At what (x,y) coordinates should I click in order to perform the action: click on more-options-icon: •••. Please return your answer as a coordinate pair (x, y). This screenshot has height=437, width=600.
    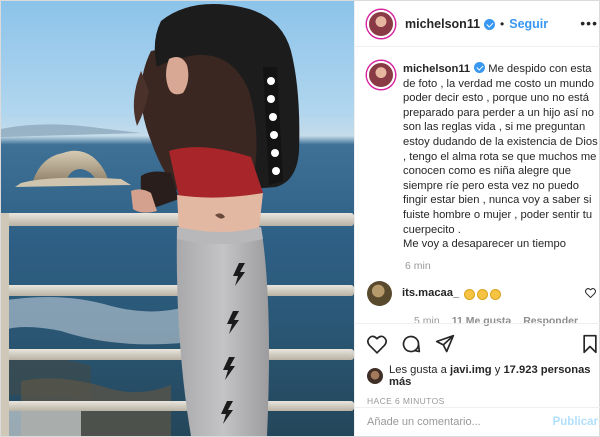
    Looking at the image, I should click on (589, 23).